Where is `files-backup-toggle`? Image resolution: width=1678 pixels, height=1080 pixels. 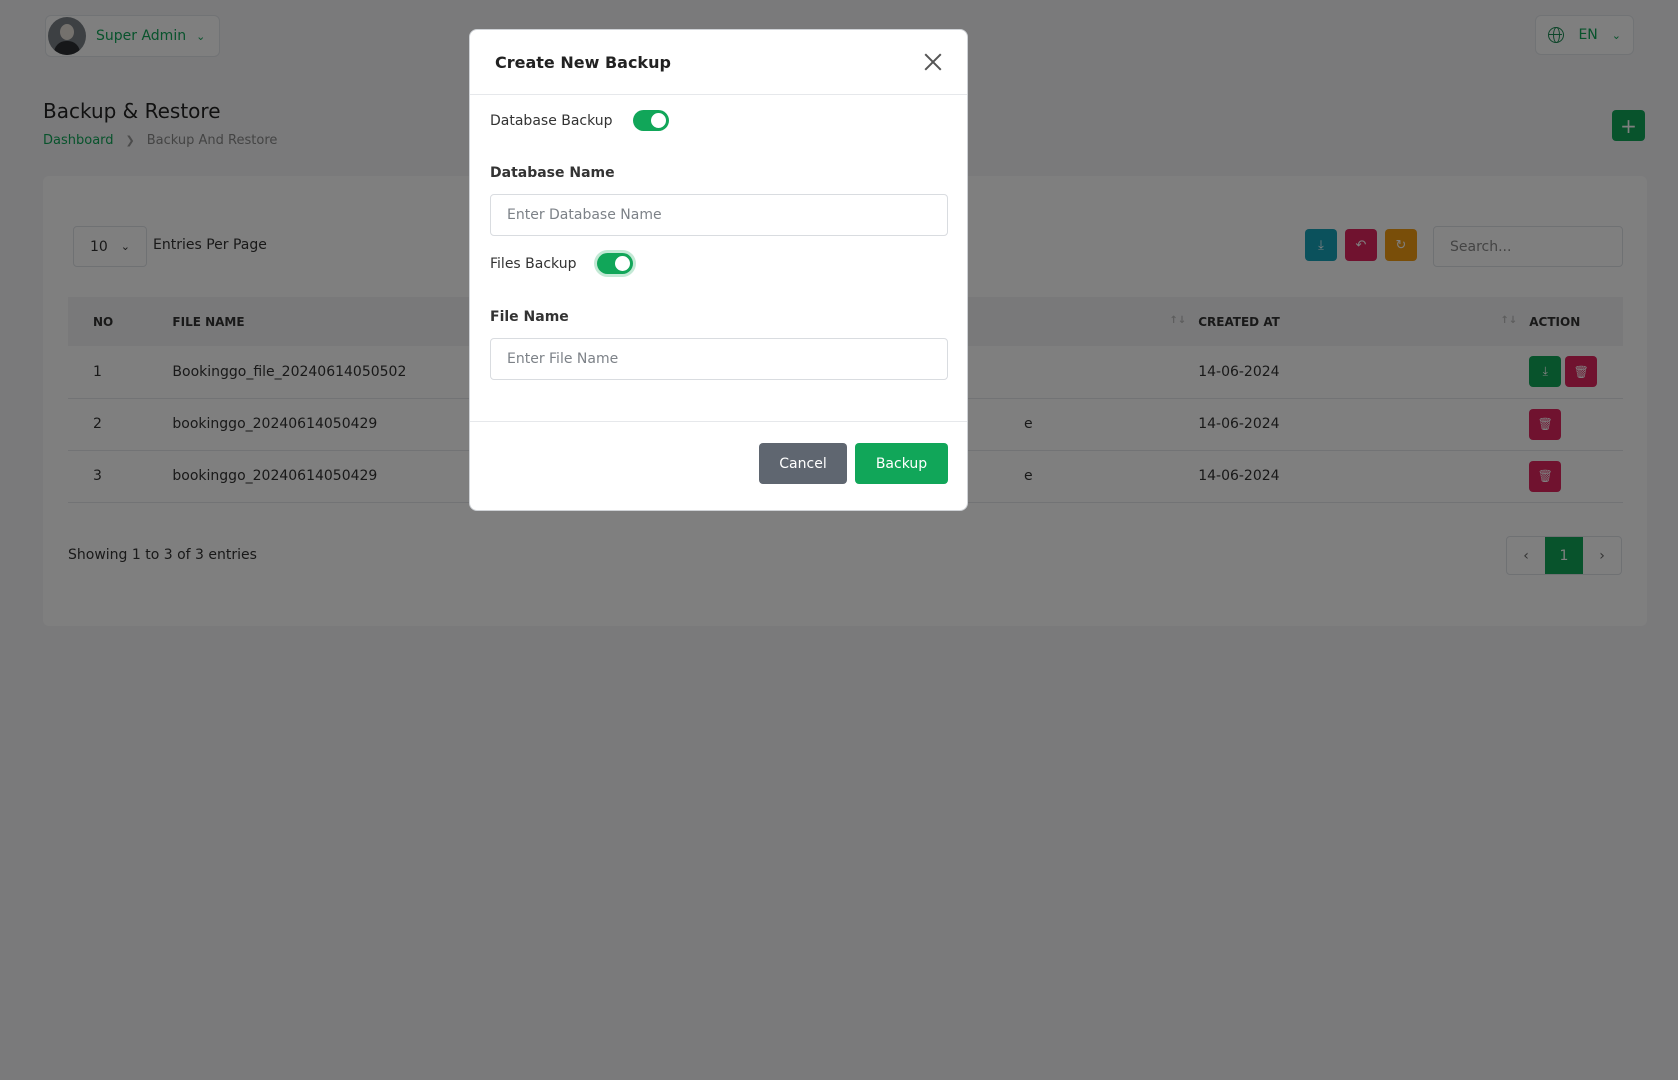
files-backup-toggle is located at coordinates (614, 263).